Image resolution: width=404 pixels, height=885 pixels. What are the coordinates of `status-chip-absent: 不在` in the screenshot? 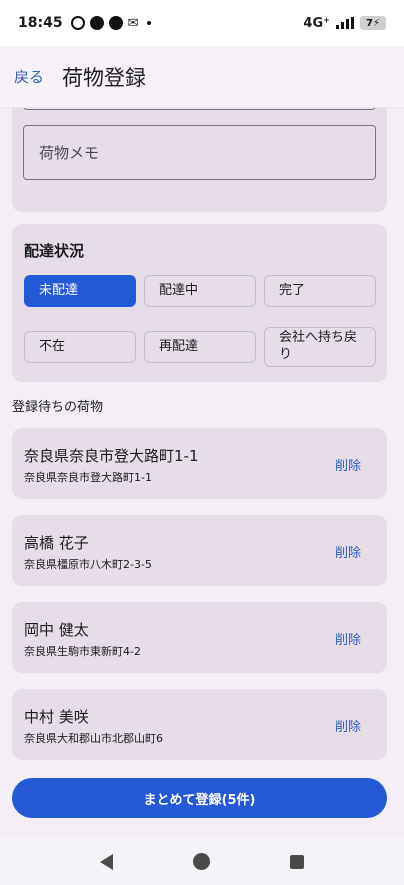 It's located at (80, 347).